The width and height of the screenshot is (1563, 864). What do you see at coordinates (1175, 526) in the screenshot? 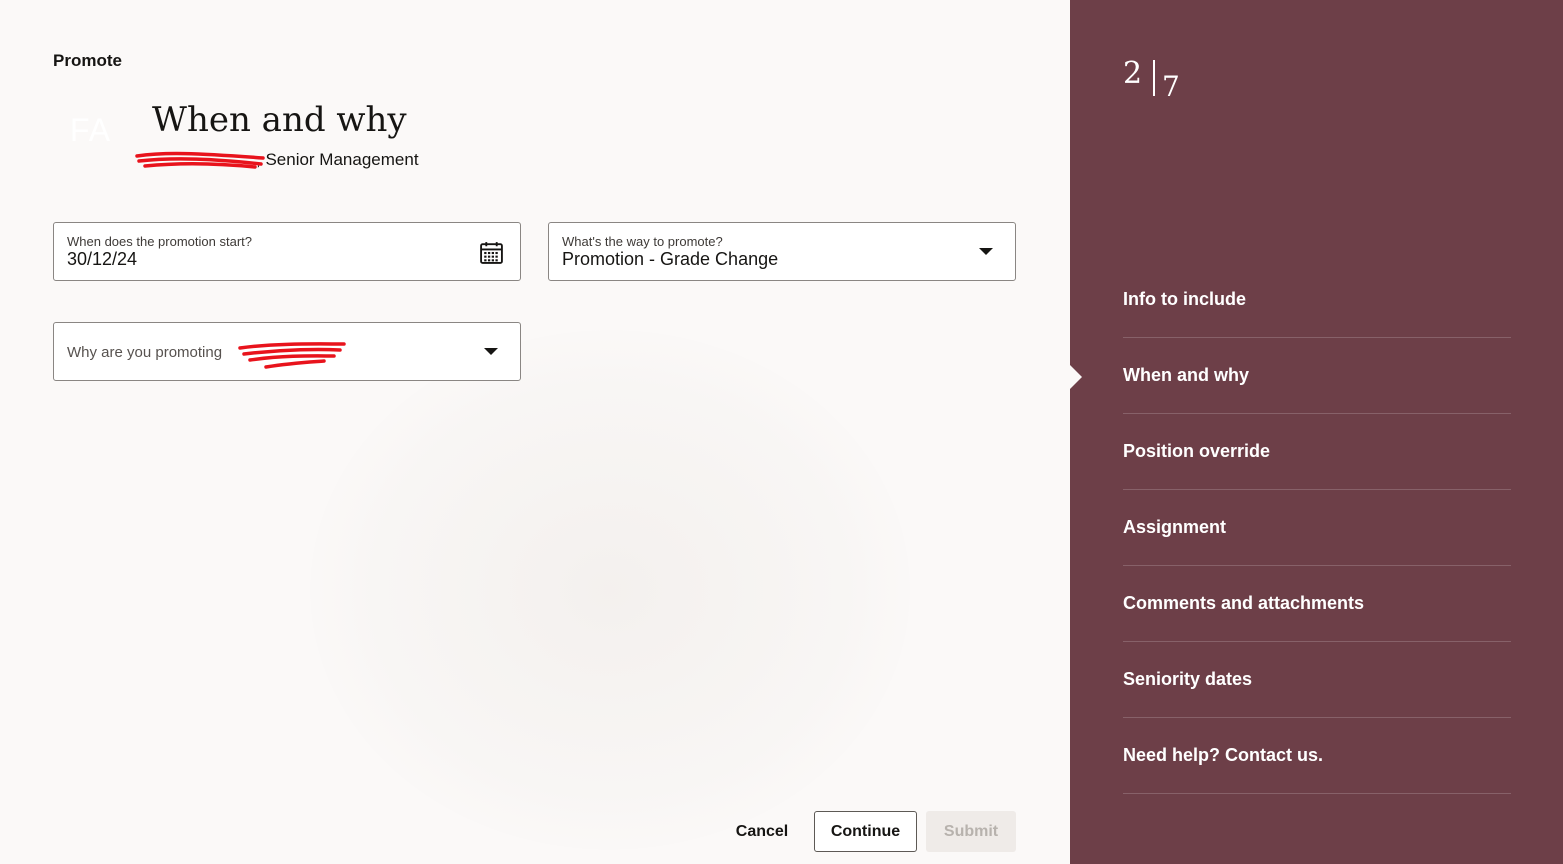
I see `step-label: Assignment` at bounding box center [1175, 526].